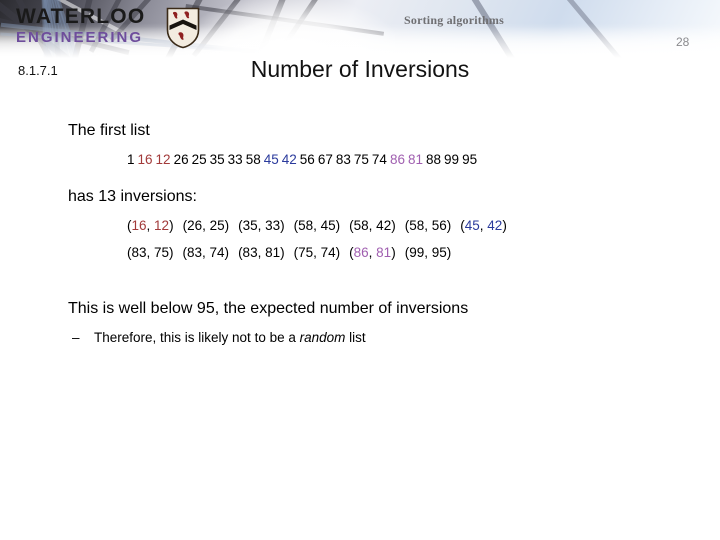 This screenshot has height=540, width=720. Describe the element at coordinates (217, 159) in the screenshot. I see `sequence-number: 35` at that location.